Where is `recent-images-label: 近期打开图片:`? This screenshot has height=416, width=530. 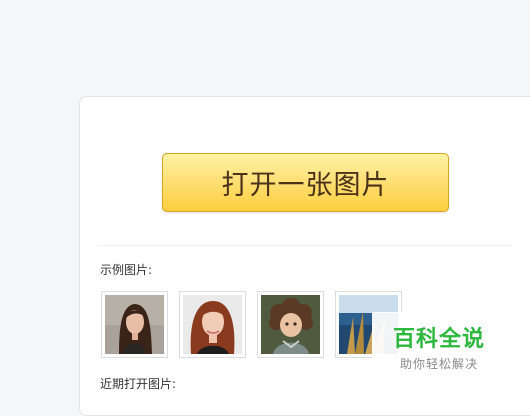
recent-images-label: 近期打开图片: is located at coordinates (138, 384).